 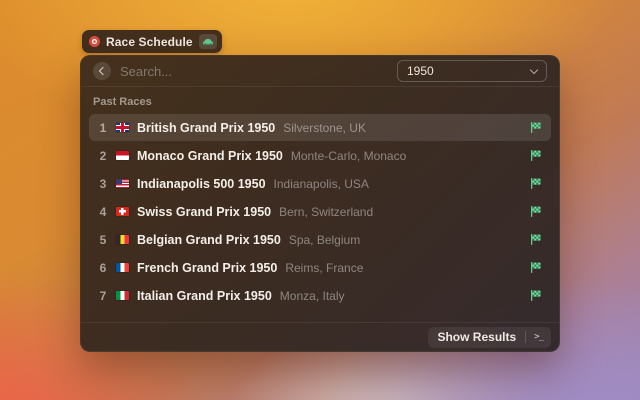 I want to click on uk-flag-icon, so click(x=122, y=127).